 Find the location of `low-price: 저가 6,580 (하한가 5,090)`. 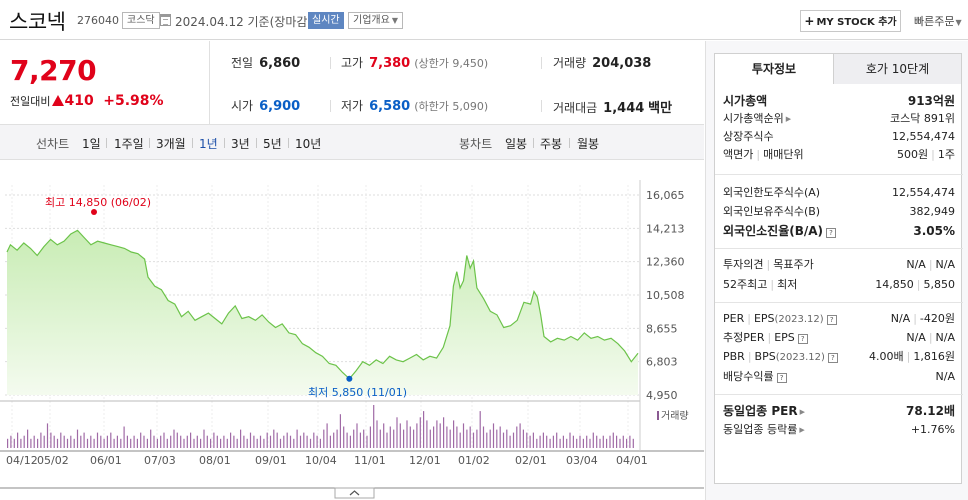

low-price: 저가 6,580 (하한가 5,090) is located at coordinates (415, 106).